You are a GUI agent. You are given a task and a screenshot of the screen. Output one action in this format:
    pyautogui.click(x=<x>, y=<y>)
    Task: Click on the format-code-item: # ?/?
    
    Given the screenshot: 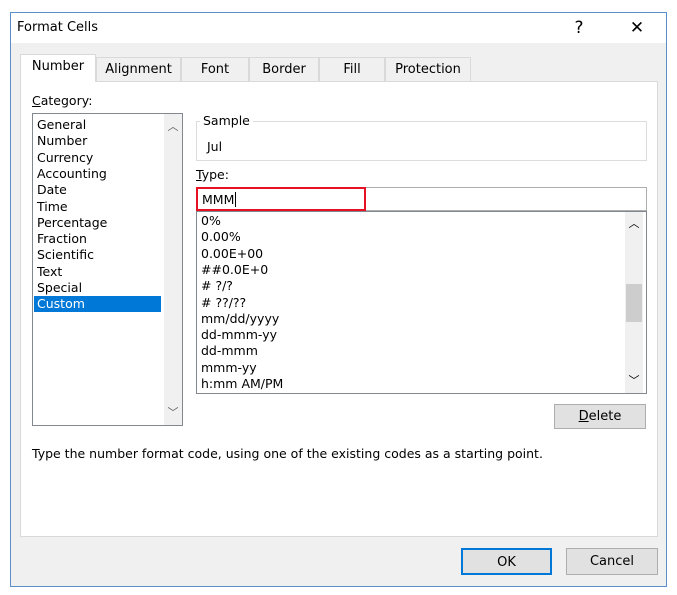 What is the action you would take?
    pyautogui.click(x=217, y=286)
    